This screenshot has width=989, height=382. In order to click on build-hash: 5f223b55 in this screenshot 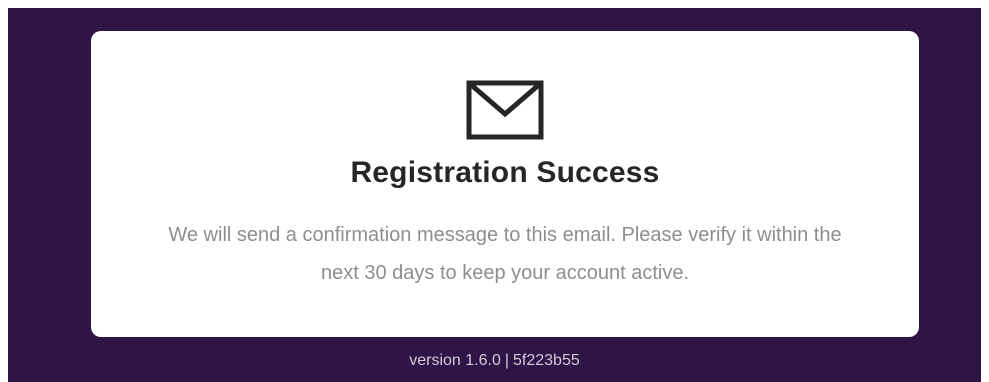, I will do `click(546, 360)`.